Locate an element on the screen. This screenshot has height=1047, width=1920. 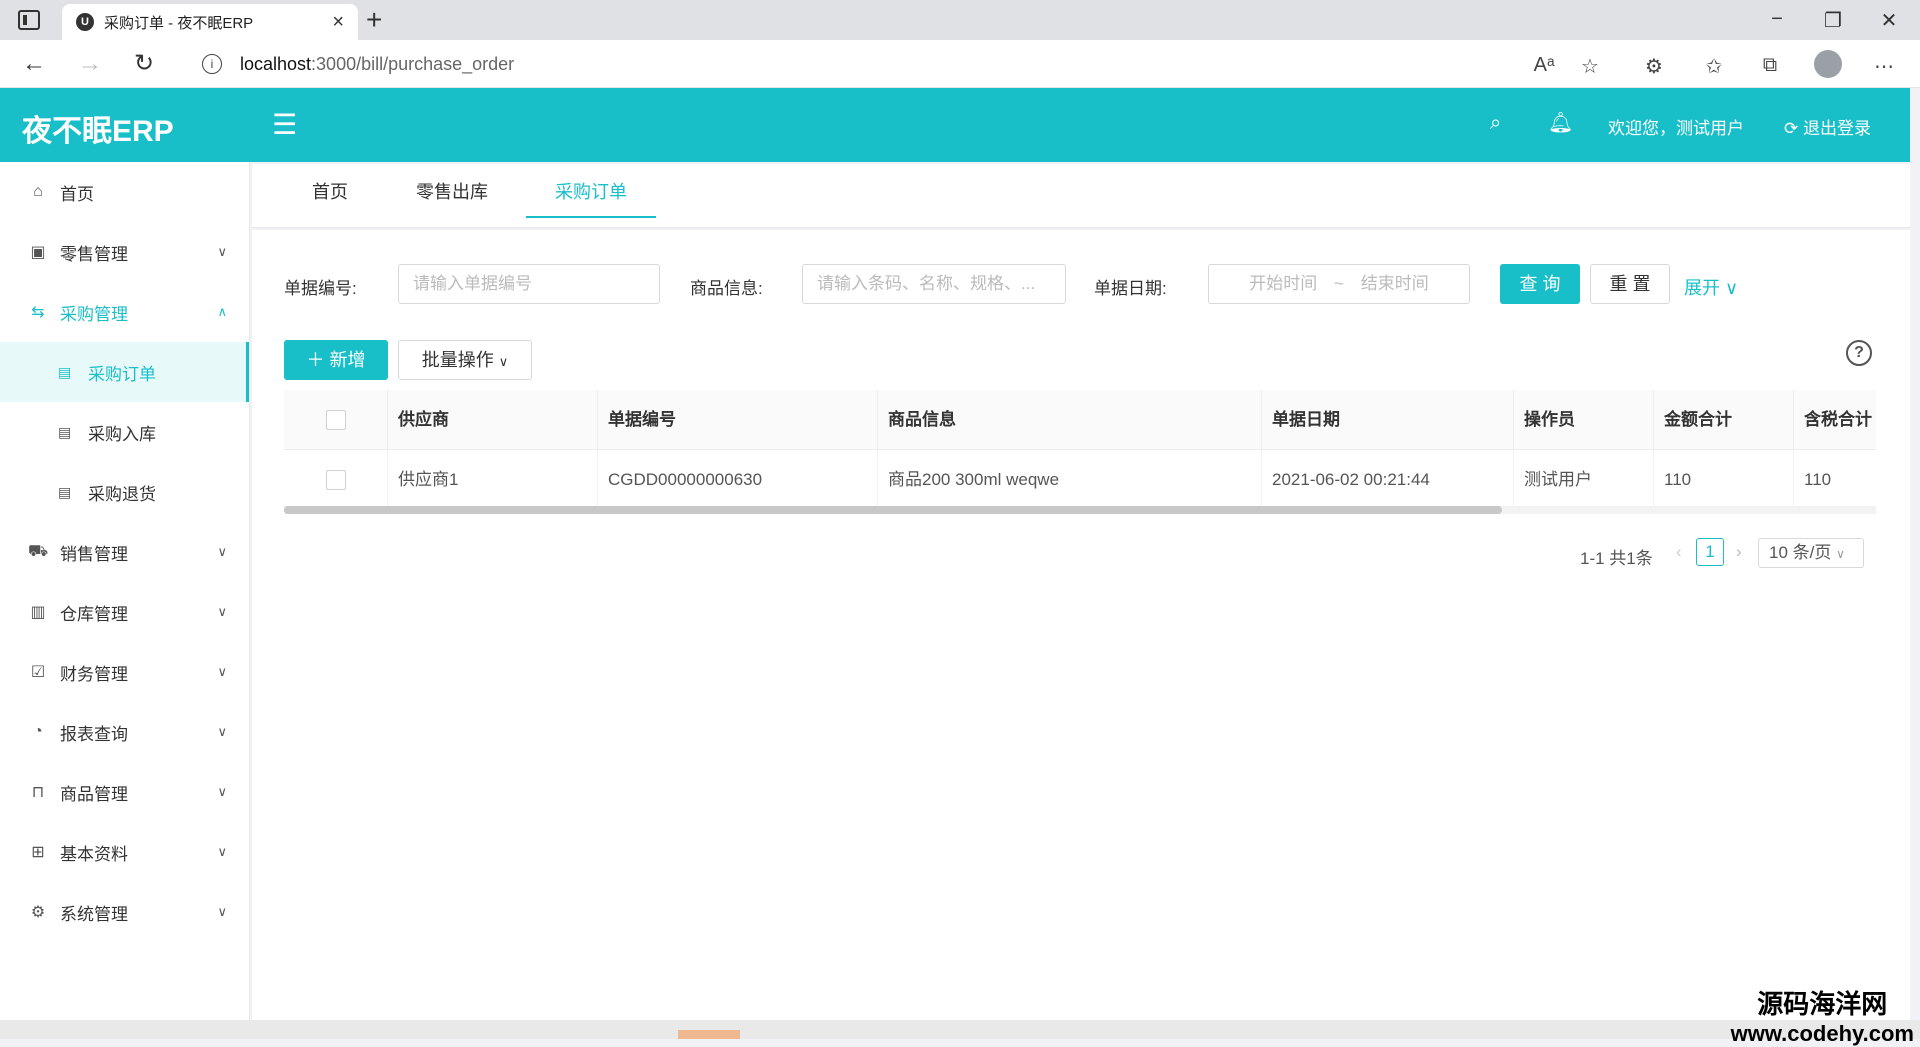
row-checkbox is located at coordinates (335, 479).